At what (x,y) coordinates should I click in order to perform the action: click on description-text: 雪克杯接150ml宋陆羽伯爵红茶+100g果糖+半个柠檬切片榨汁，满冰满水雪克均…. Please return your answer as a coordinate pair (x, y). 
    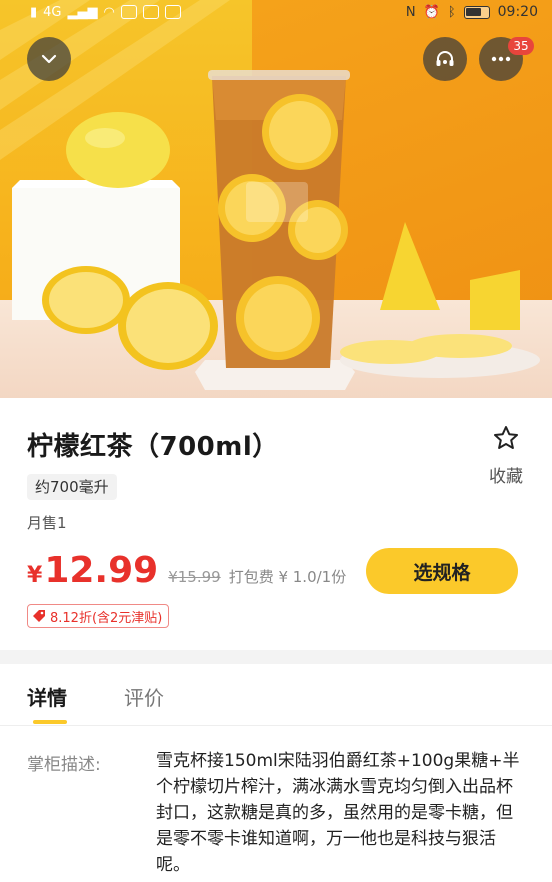
    Looking at the image, I should click on (338, 813).